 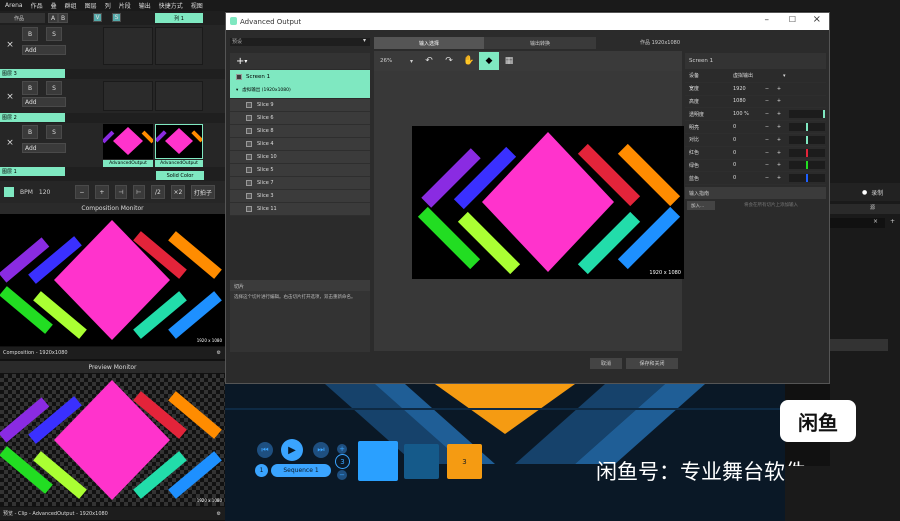 What do you see at coordinates (81, 192) in the screenshot?
I see `bpm-minus-button: −` at bounding box center [81, 192].